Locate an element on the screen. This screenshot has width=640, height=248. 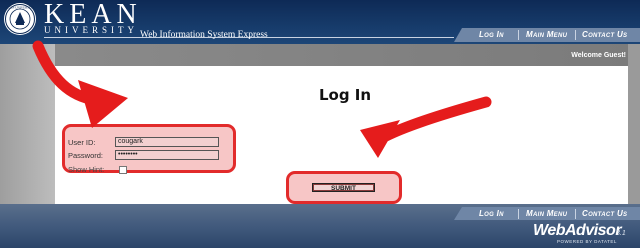
brand-subname: UNIVERSITY is located at coordinates (91, 30).